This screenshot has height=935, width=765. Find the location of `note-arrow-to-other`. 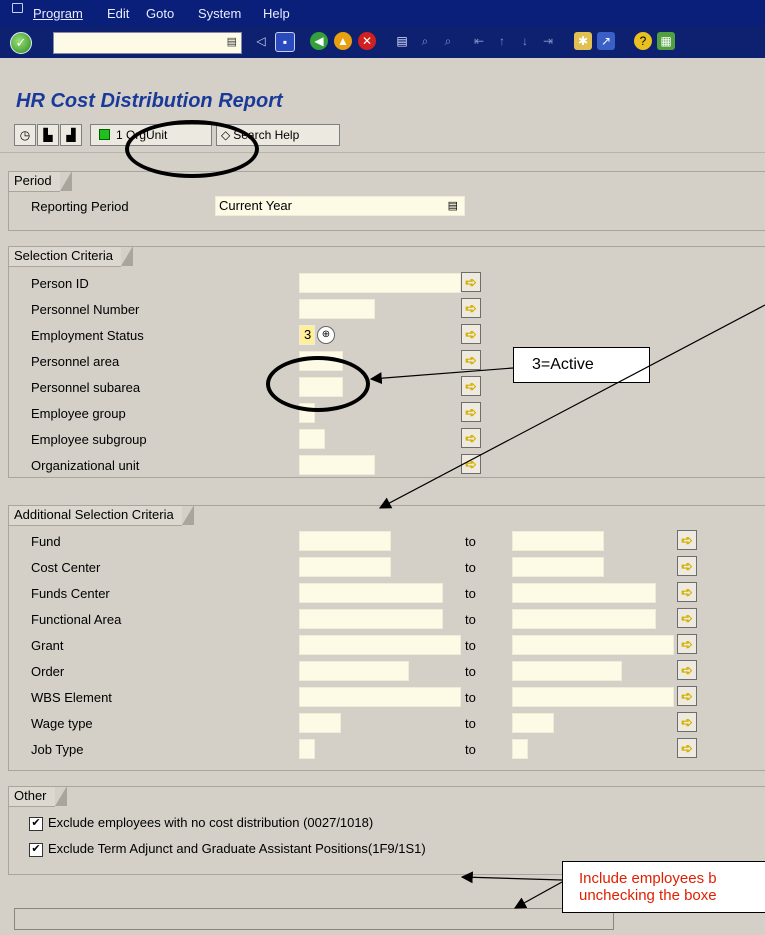

note-arrow-to-other is located at coordinates (511, 877).